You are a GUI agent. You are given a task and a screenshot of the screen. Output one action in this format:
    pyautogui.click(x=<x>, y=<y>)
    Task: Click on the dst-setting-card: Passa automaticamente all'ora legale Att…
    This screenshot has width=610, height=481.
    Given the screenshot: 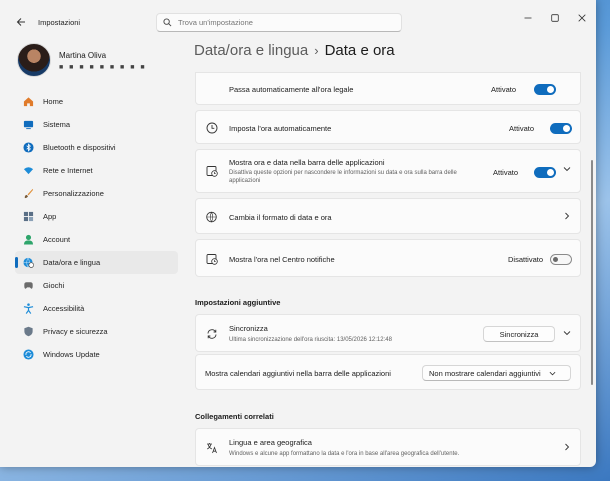 What is the action you would take?
    pyautogui.click(x=388, y=88)
    